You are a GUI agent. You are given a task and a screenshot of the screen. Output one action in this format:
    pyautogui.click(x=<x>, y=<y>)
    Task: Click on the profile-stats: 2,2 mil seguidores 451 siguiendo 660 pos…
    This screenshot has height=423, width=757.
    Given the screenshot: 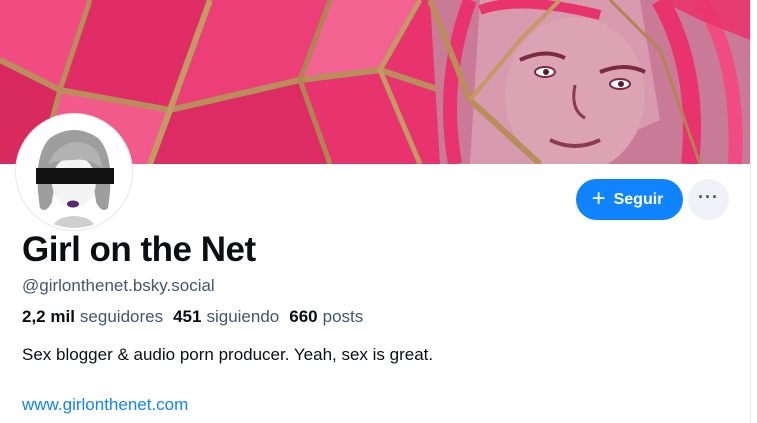 What is the action you would take?
    pyautogui.click(x=192, y=317)
    